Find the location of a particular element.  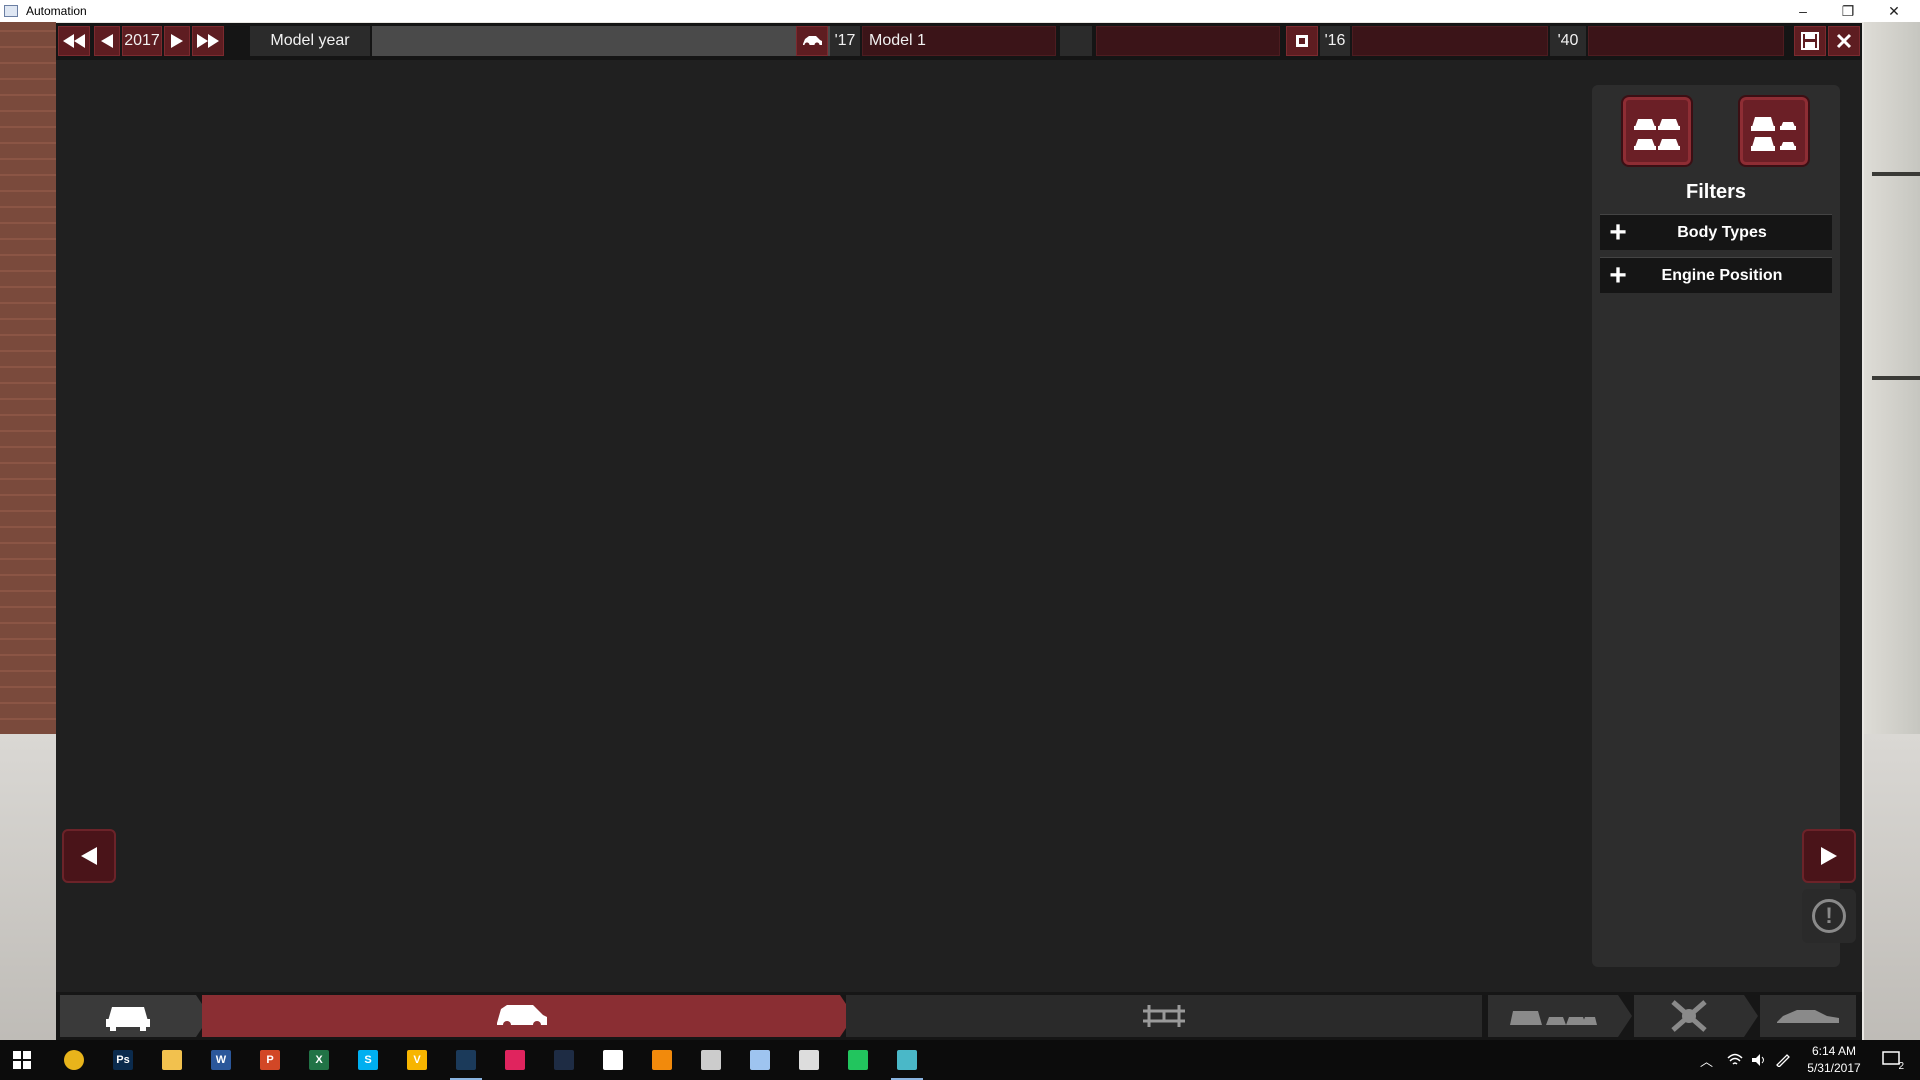

chevron-up-icon: ︿ is located at coordinates (1706, 1060).